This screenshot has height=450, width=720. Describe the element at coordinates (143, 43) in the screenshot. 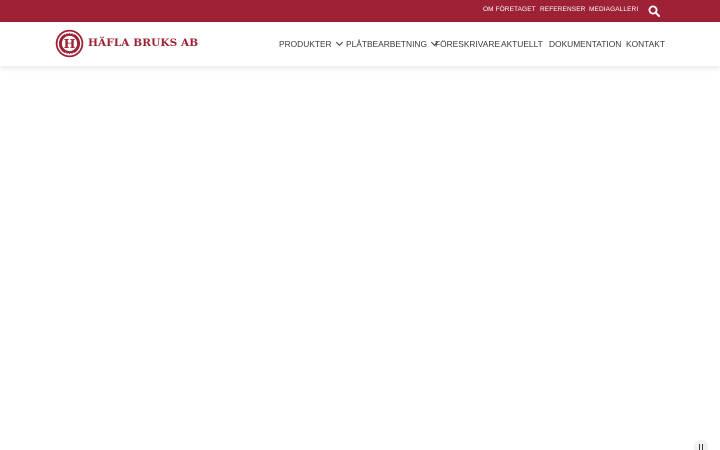

I see `logo-wordmark: HÄFLA BRUKS AB` at that location.